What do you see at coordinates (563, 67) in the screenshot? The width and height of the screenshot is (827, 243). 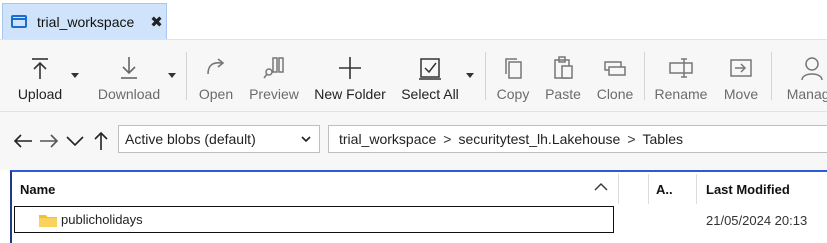 I see `paste-icon` at bounding box center [563, 67].